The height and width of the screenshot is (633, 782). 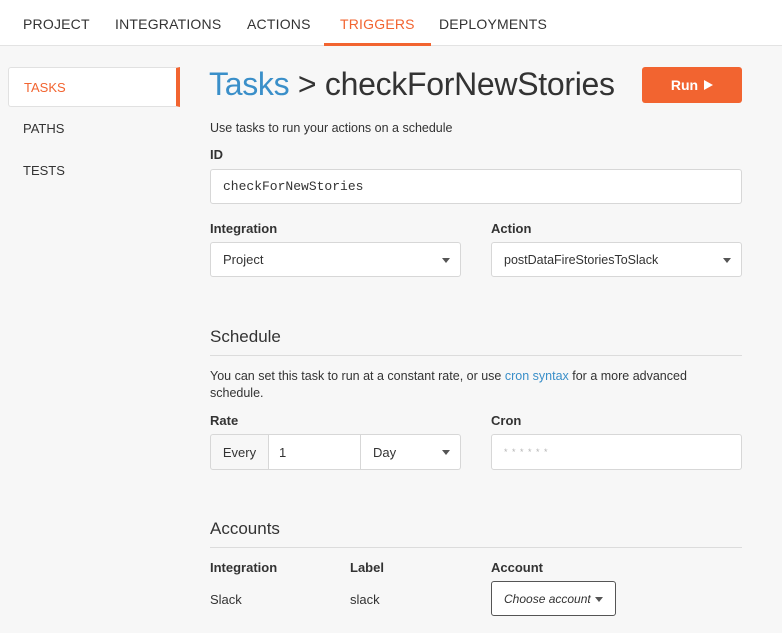 I want to click on page-title: Tasks > checkForNewStories, so click(x=412, y=84).